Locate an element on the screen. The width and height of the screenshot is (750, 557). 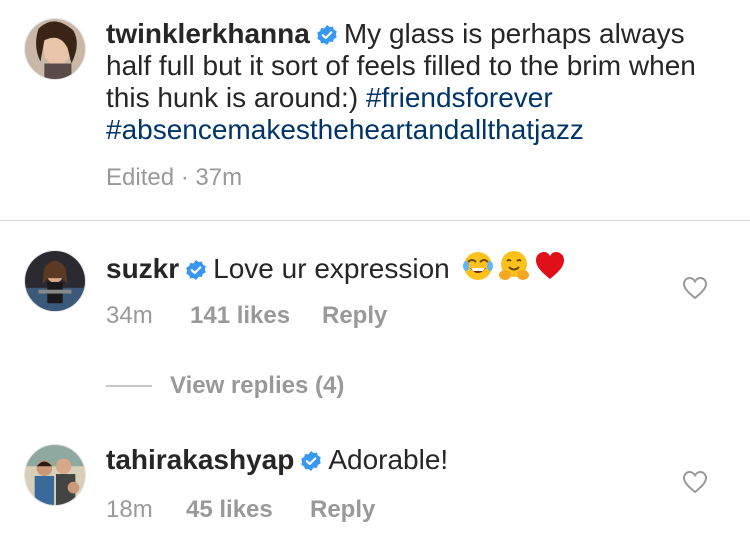
comment-text: Adorable! is located at coordinates (388, 459).